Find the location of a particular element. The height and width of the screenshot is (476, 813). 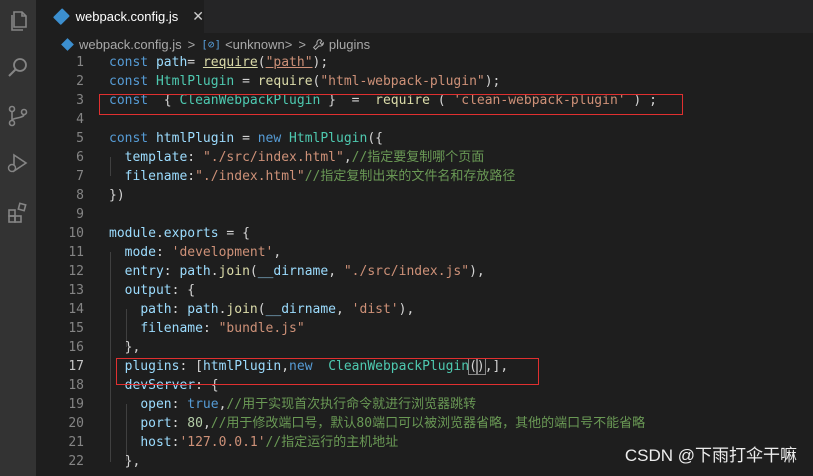

code-line: 15 filename: "bundle.js" is located at coordinates (424, 328).